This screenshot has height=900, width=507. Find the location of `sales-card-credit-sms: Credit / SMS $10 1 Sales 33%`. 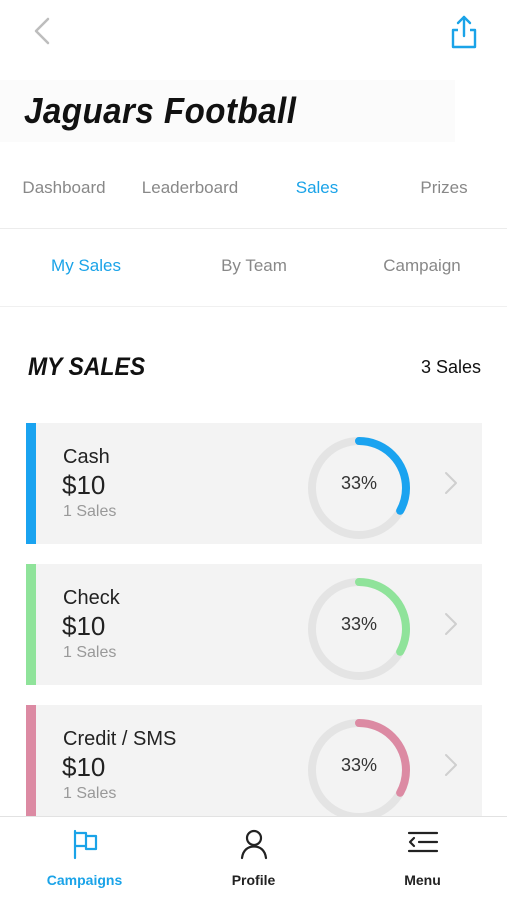

sales-card-credit-sms: Credit / SMS $10 1 Sales 33% is located at coordinates (254, 765).